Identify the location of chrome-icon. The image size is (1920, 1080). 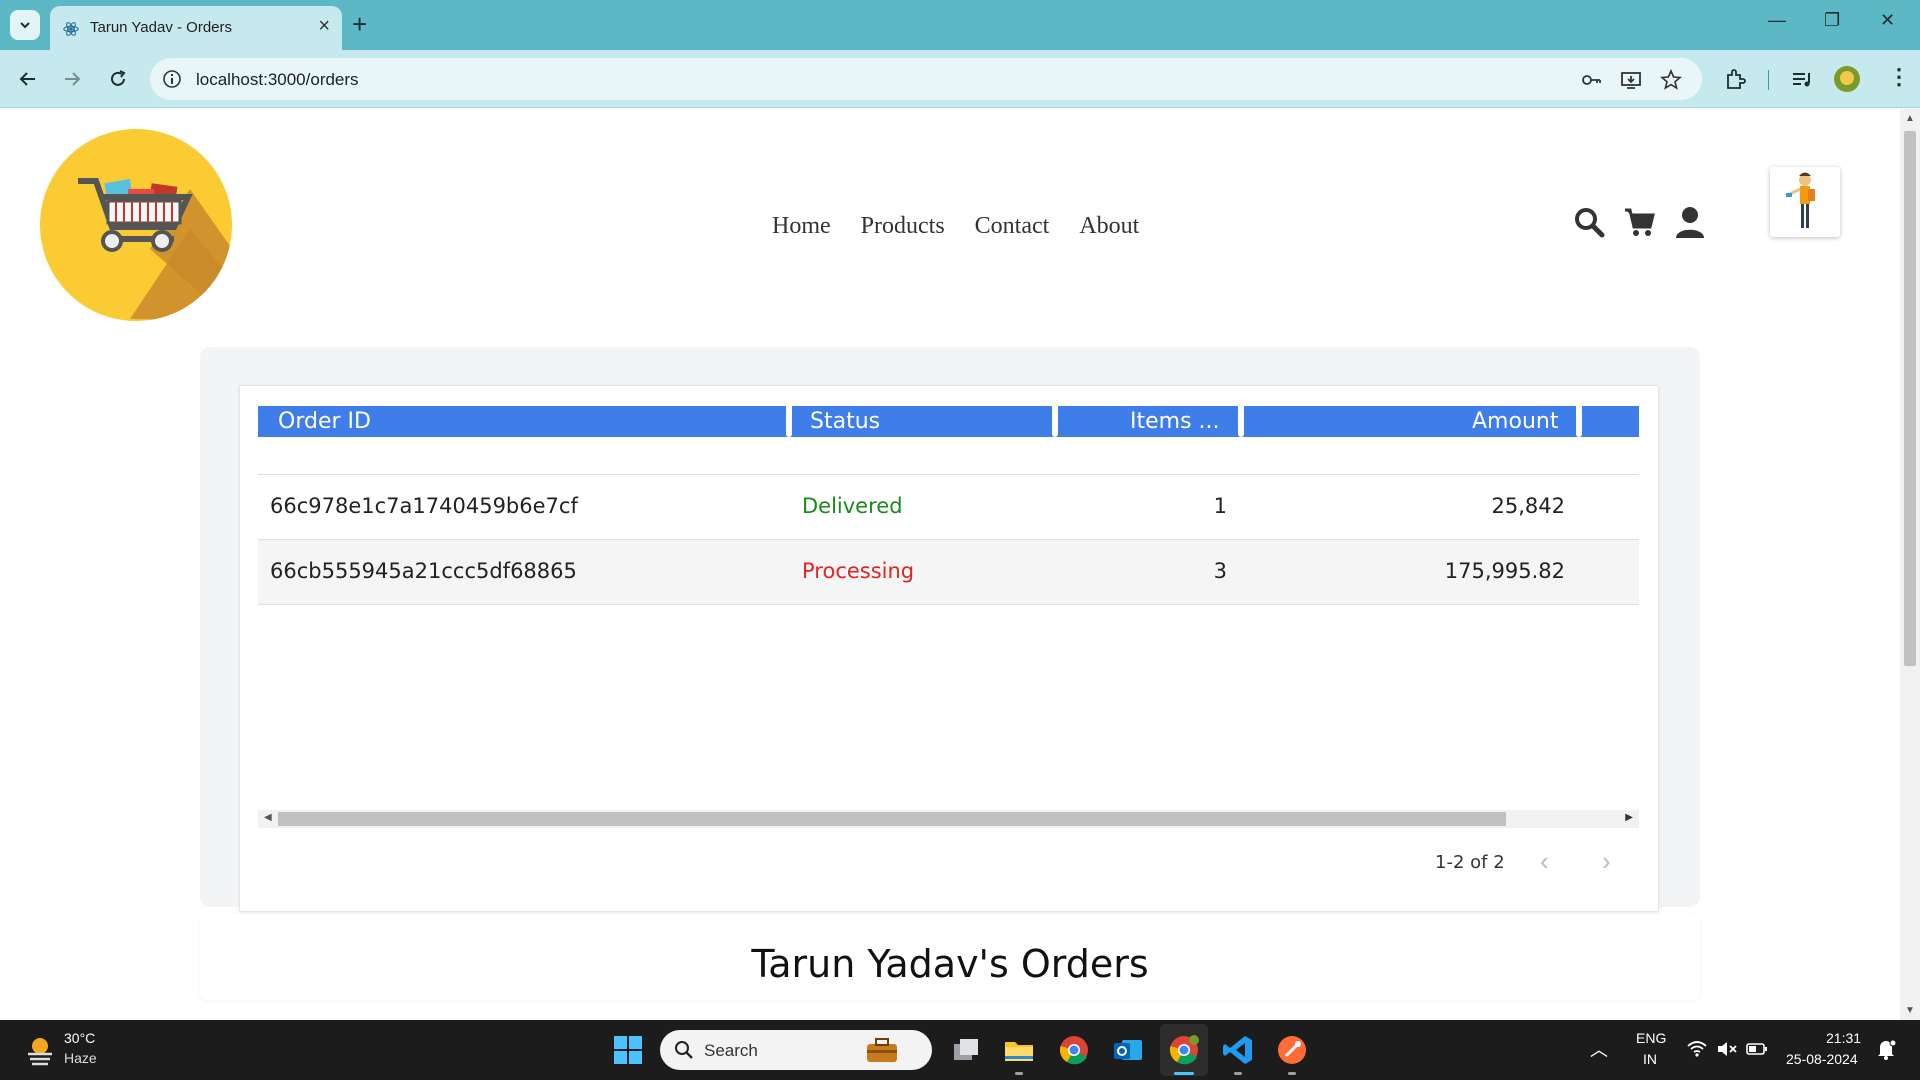
(1074, 1050).